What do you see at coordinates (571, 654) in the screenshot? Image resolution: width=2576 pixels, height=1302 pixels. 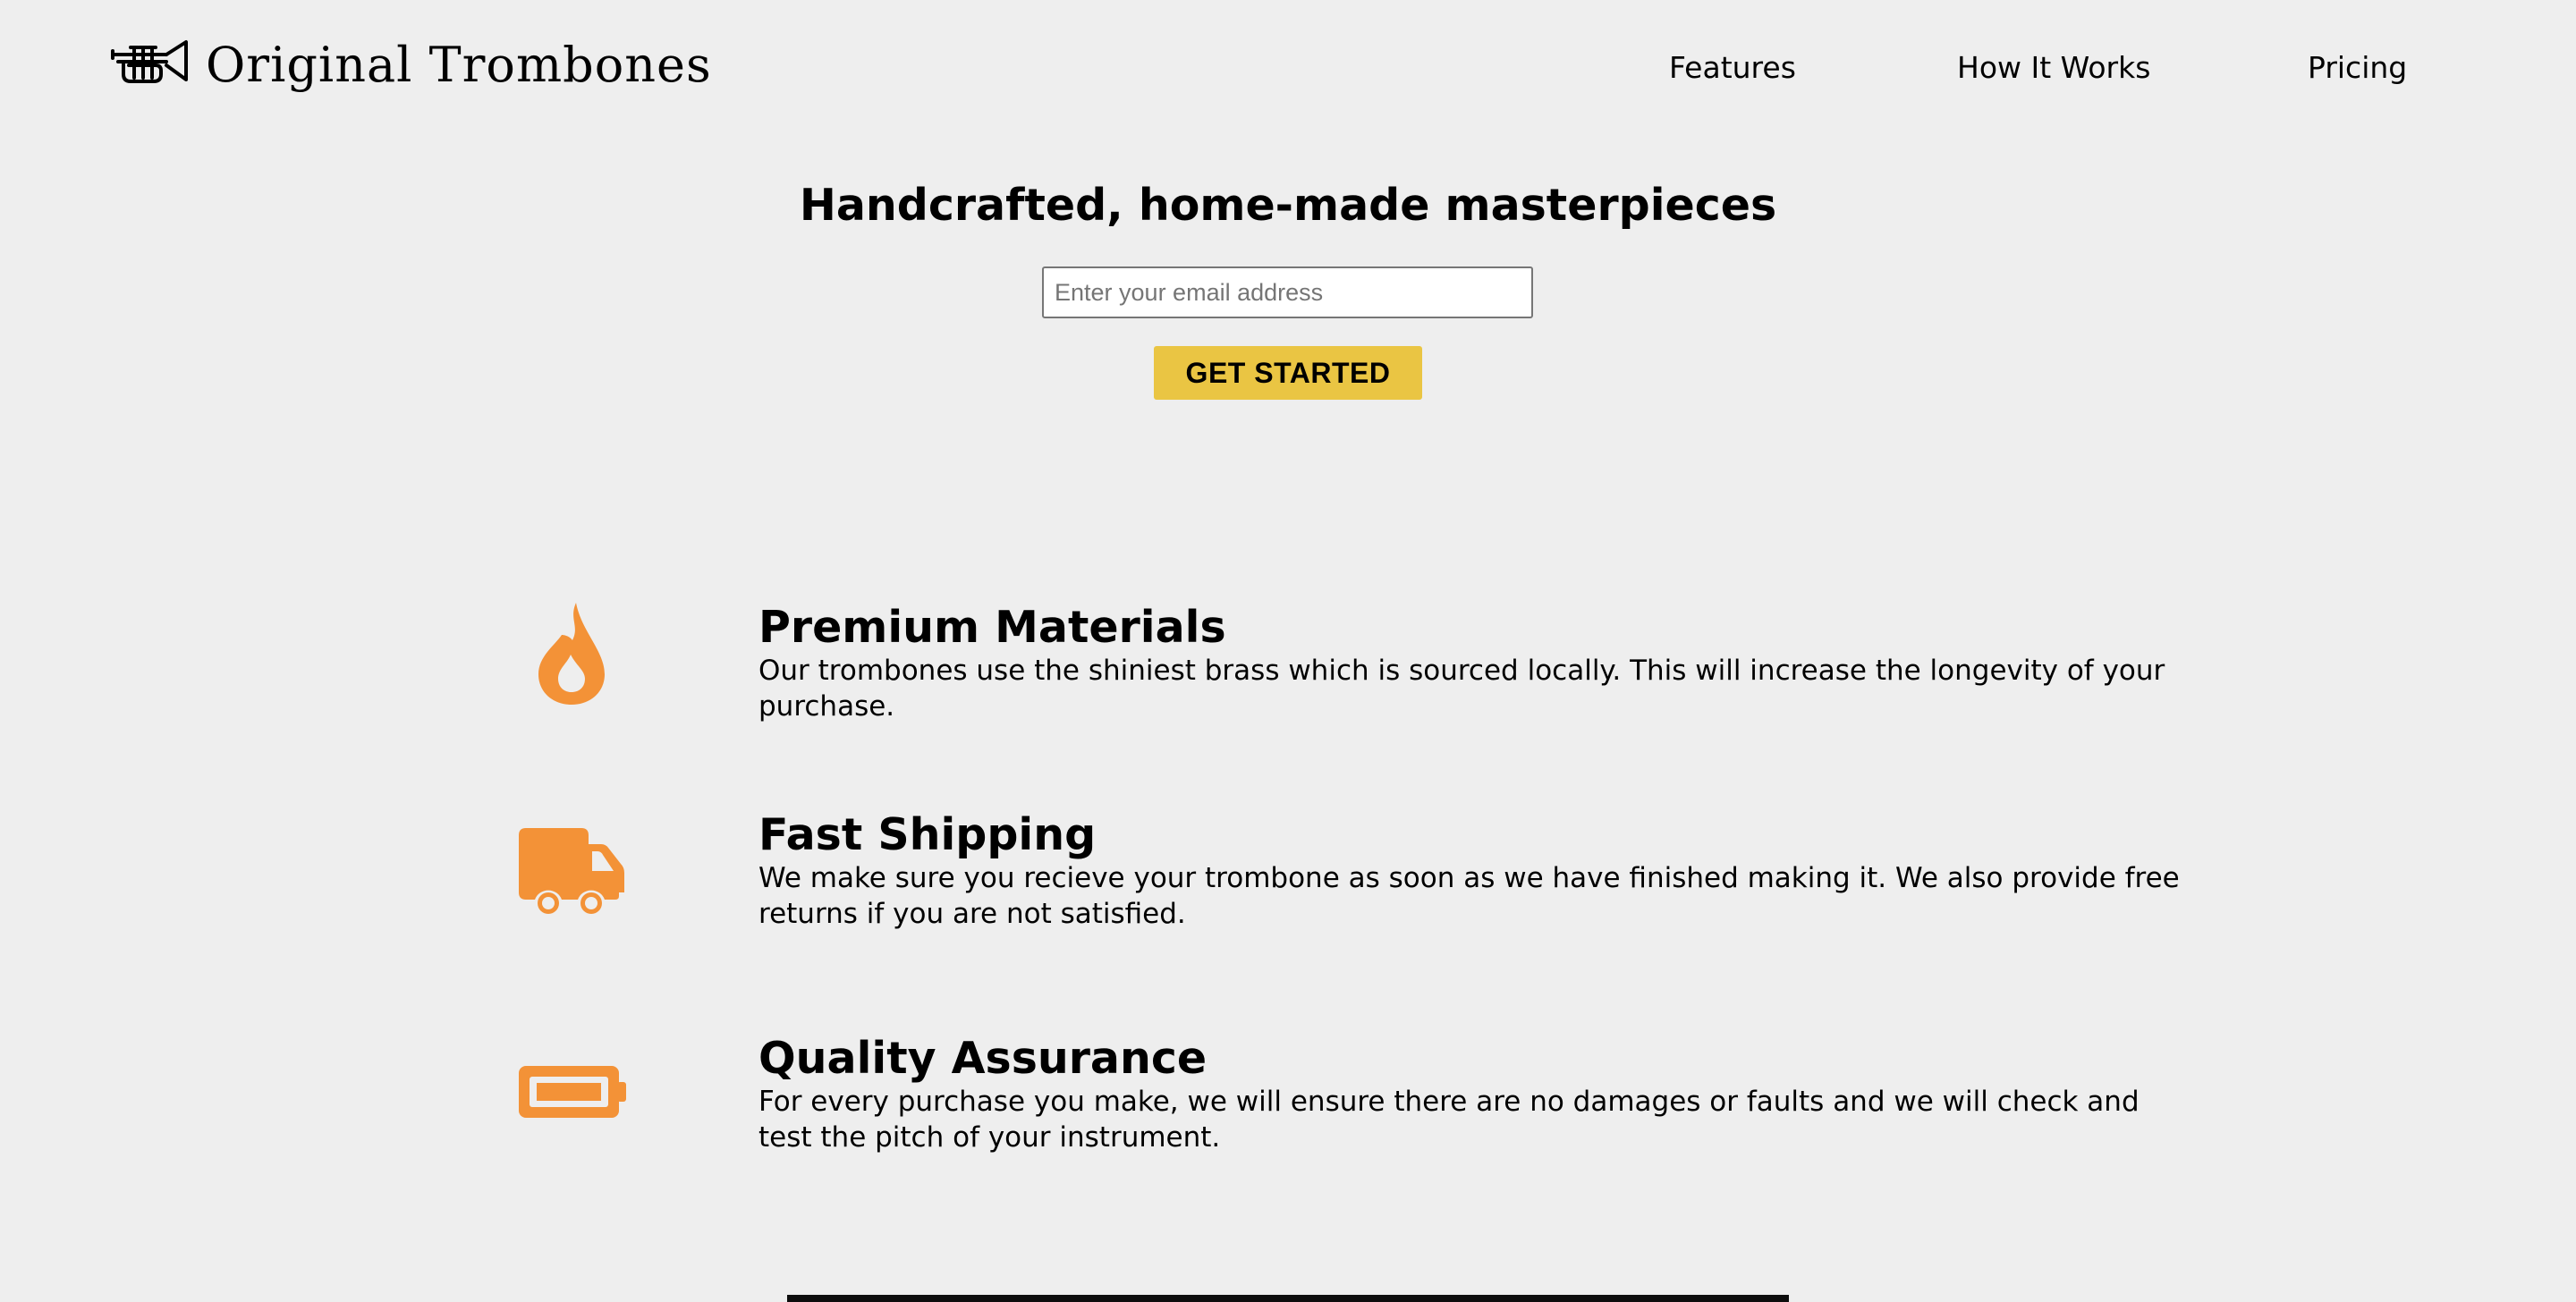 I see `fire-icon` at bounding box center [571, 654].